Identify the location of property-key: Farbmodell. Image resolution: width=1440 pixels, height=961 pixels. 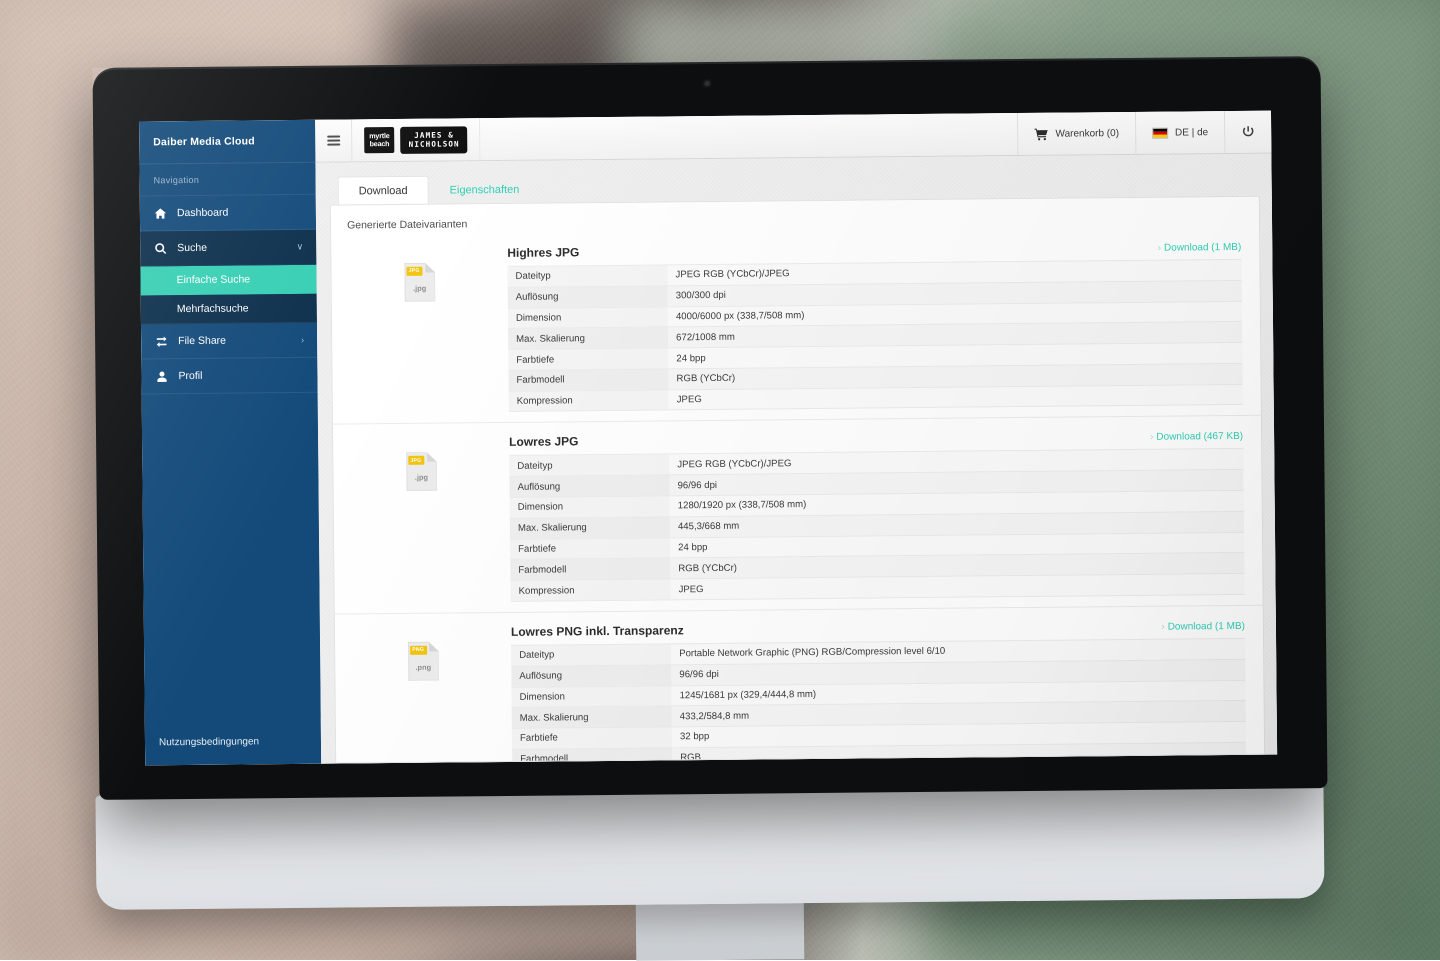
(588, 380).